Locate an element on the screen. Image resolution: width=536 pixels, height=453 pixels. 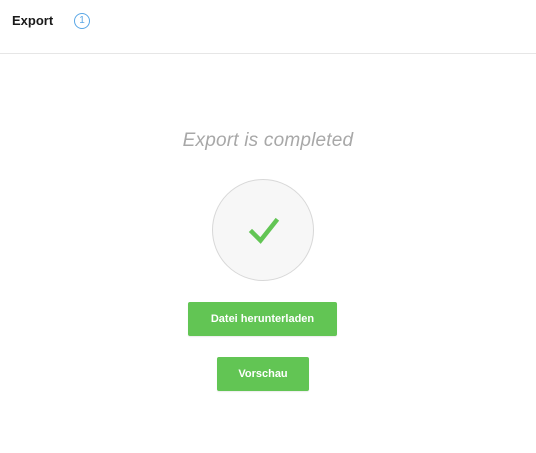
download-file-button: Datei herunterladen is located at coordinates (262, 319).